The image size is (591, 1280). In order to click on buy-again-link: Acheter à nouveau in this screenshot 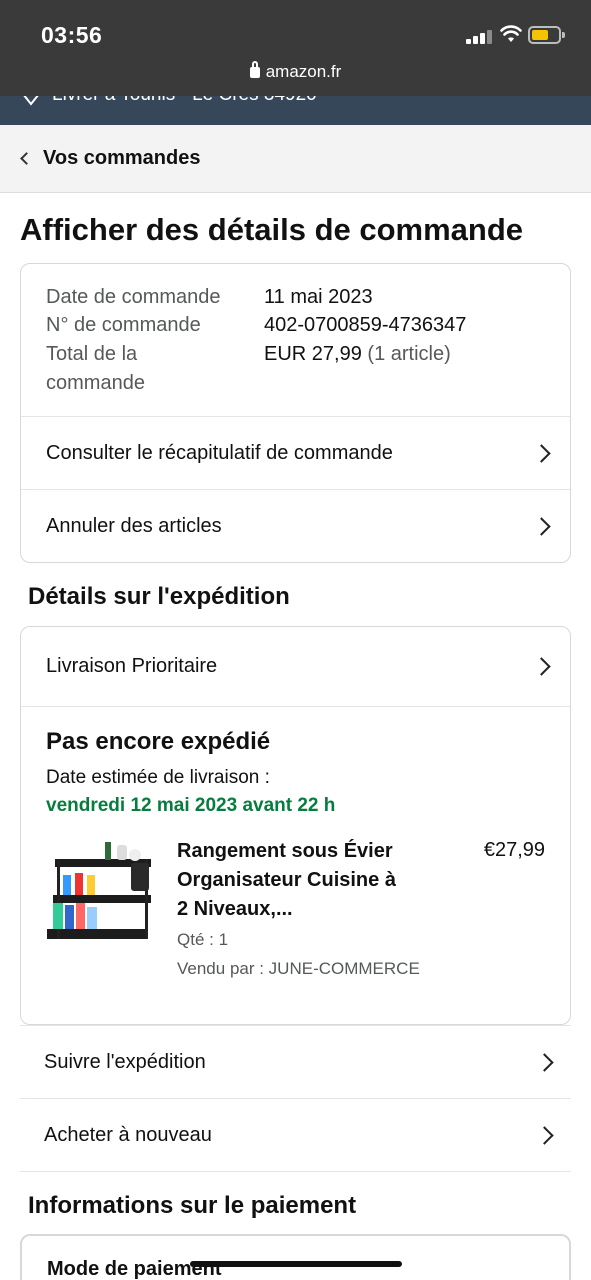, I will do `click(295, 1135)`.